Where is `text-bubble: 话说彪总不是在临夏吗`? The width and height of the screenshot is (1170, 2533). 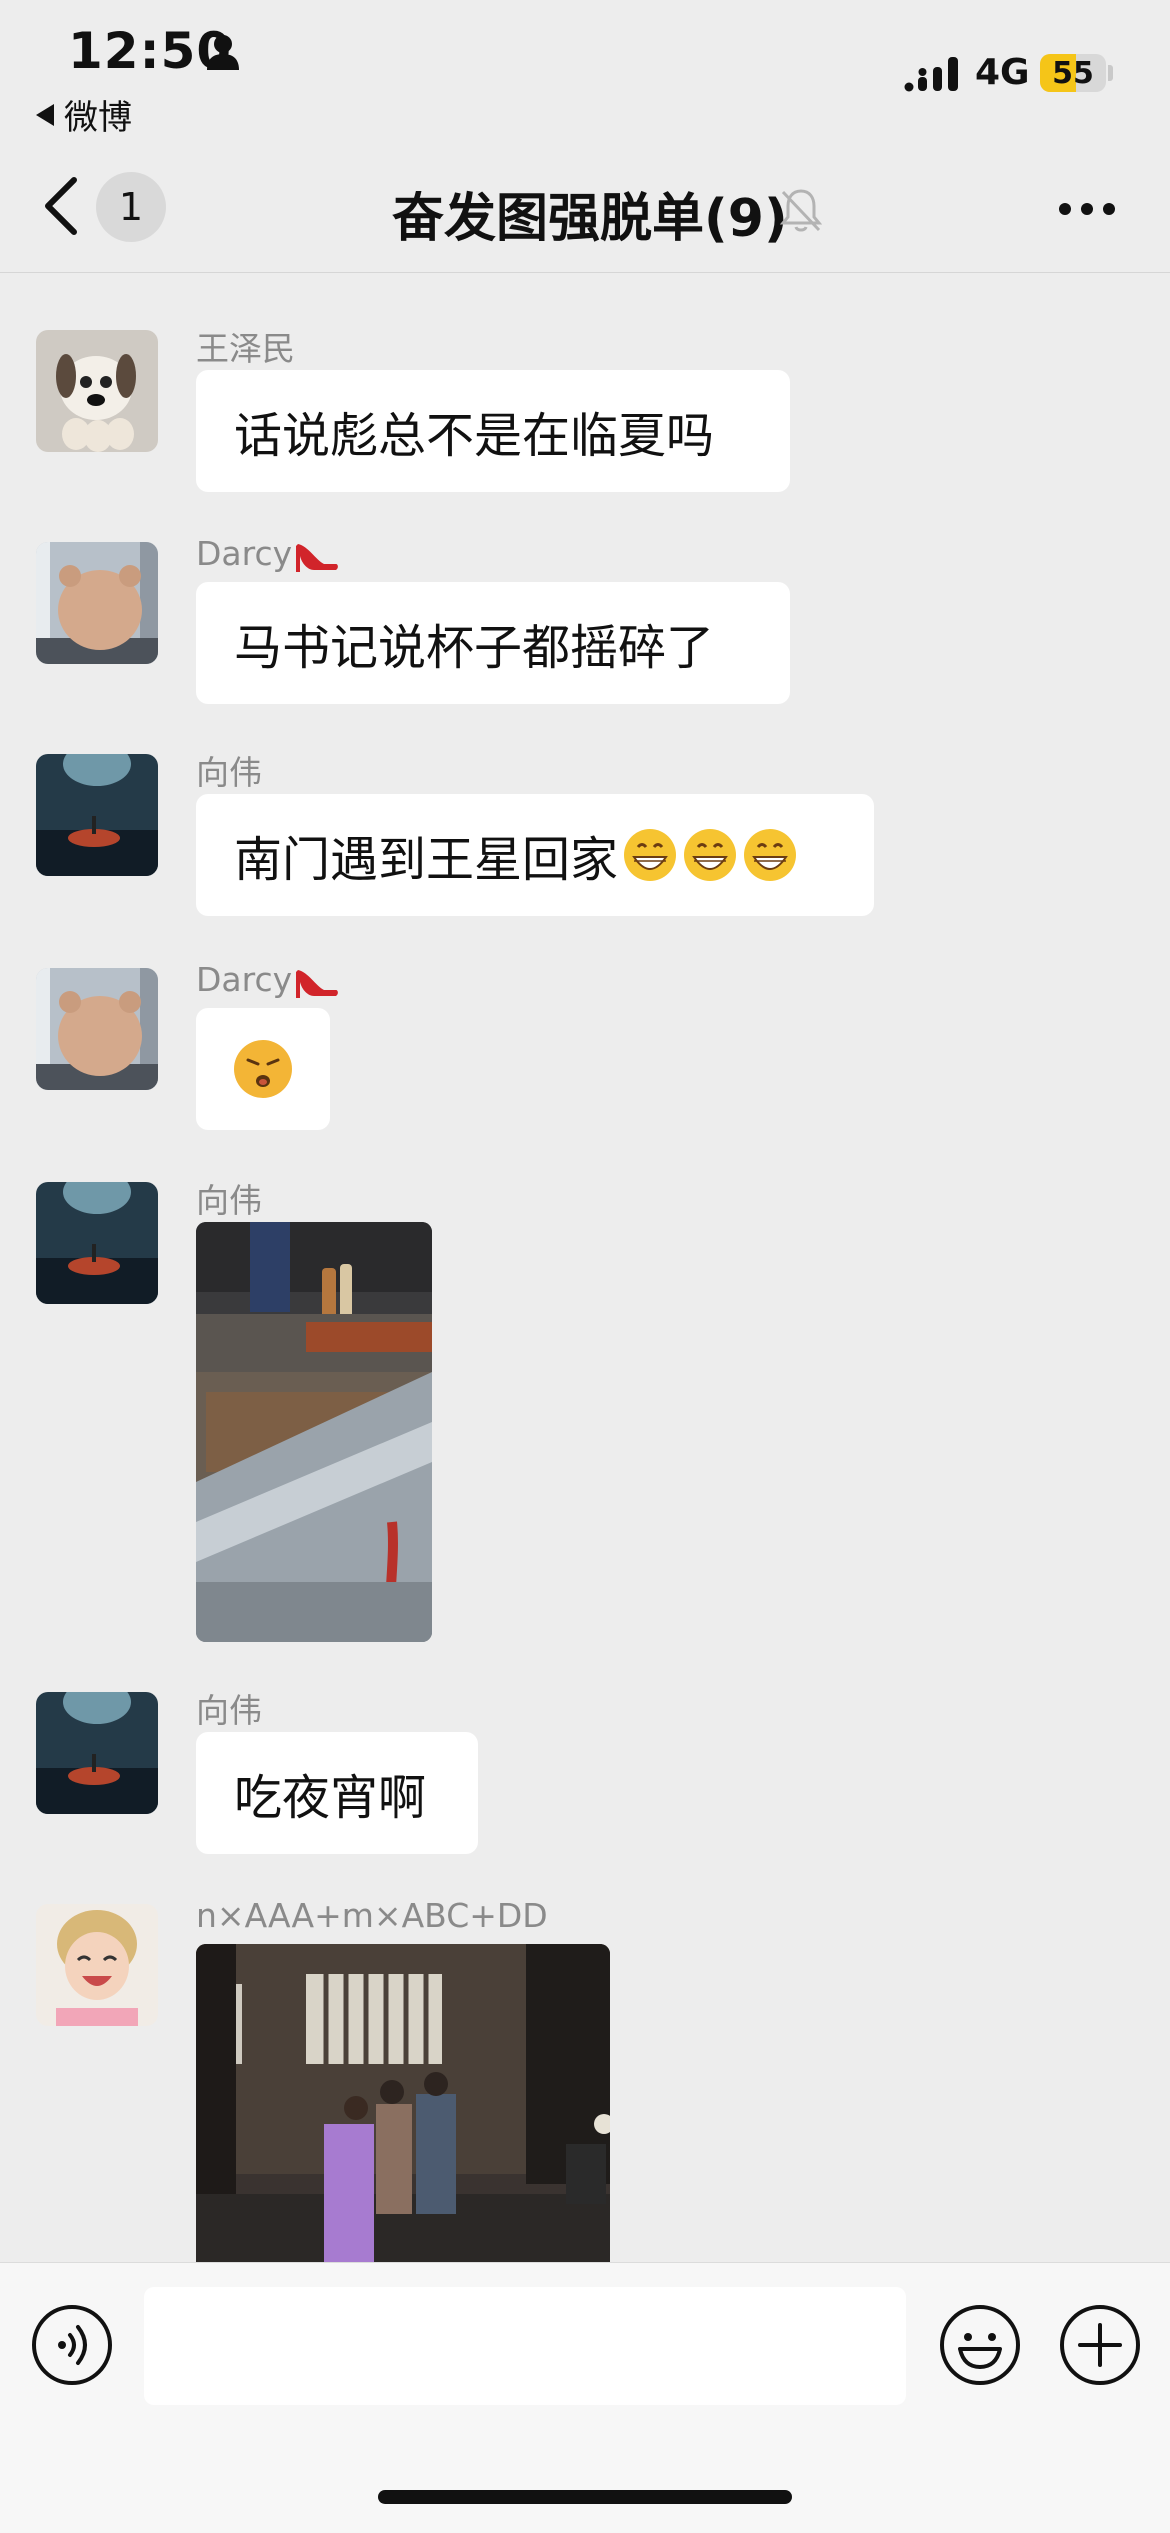 text-bubble: 话说彪总不是在临夏吗 is located at coordinates (493, 431).